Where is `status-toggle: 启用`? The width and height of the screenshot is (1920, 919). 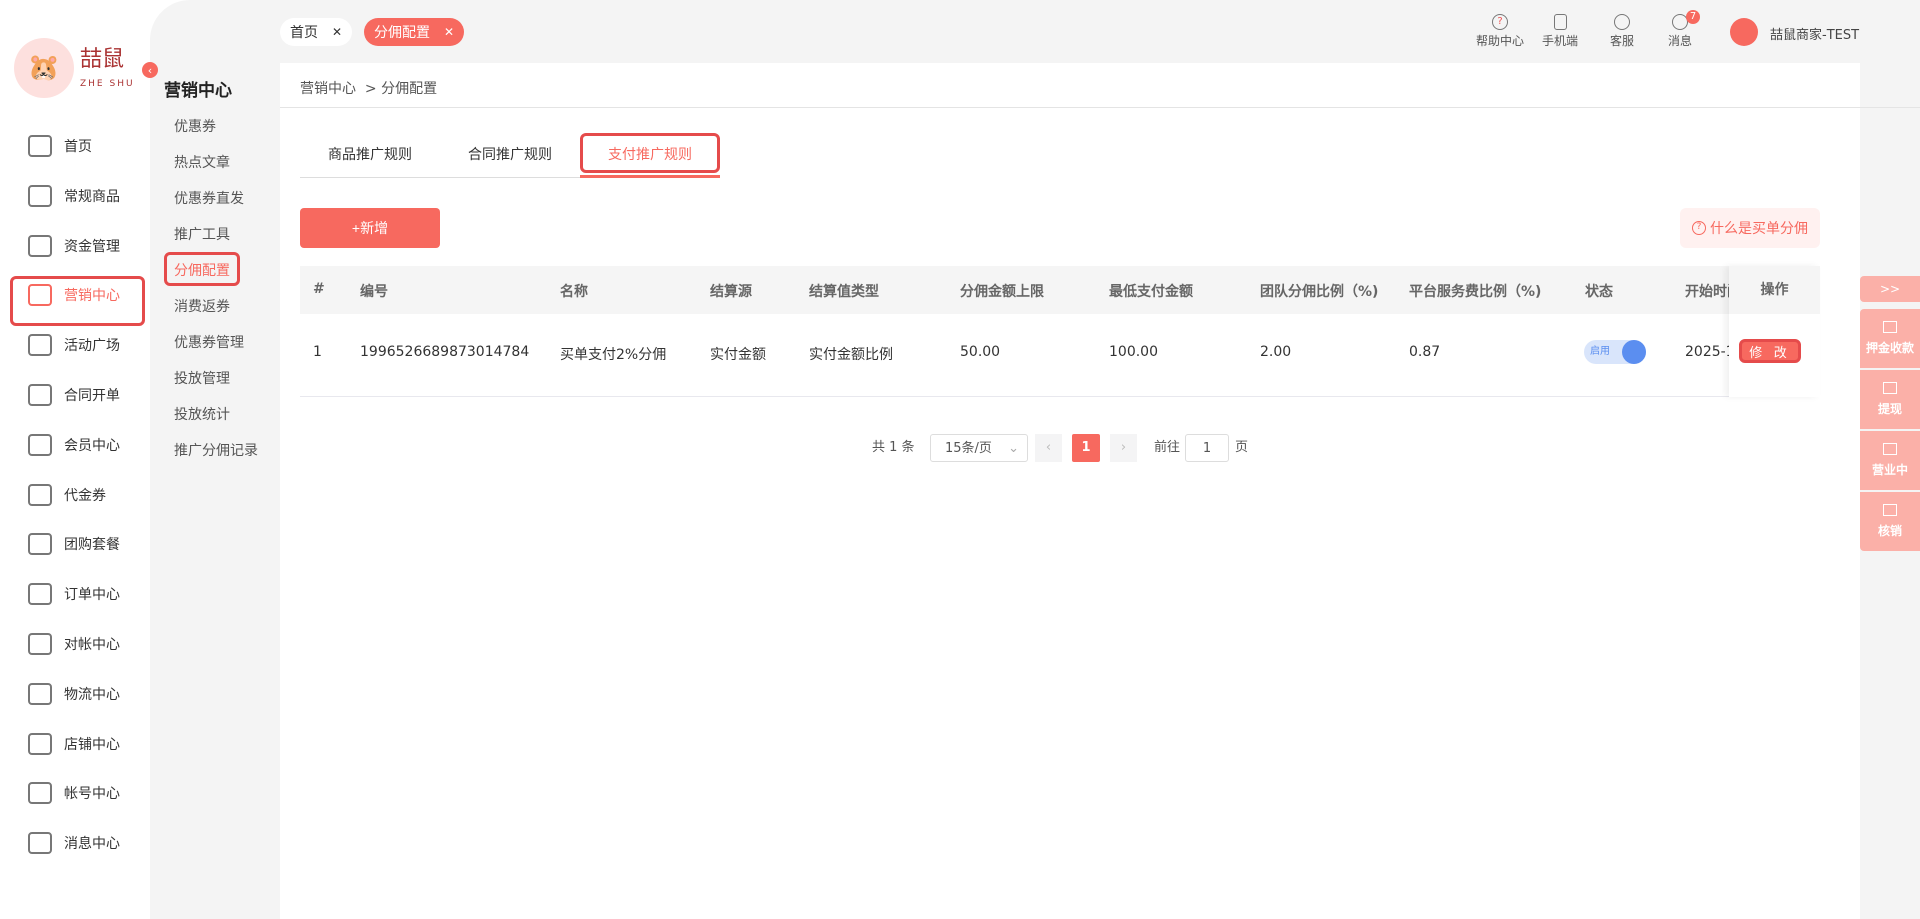
status-toggle: 启用 is located at coordinates (1615, 352).